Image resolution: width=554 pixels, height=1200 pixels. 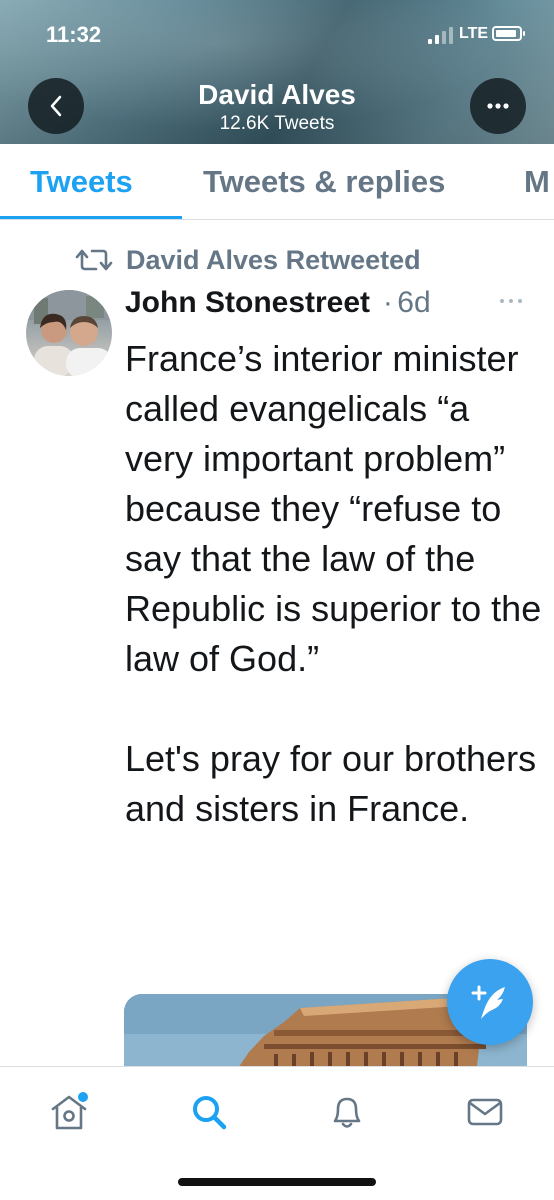 I want to click on home-tab, so click(x=68, y=1111).